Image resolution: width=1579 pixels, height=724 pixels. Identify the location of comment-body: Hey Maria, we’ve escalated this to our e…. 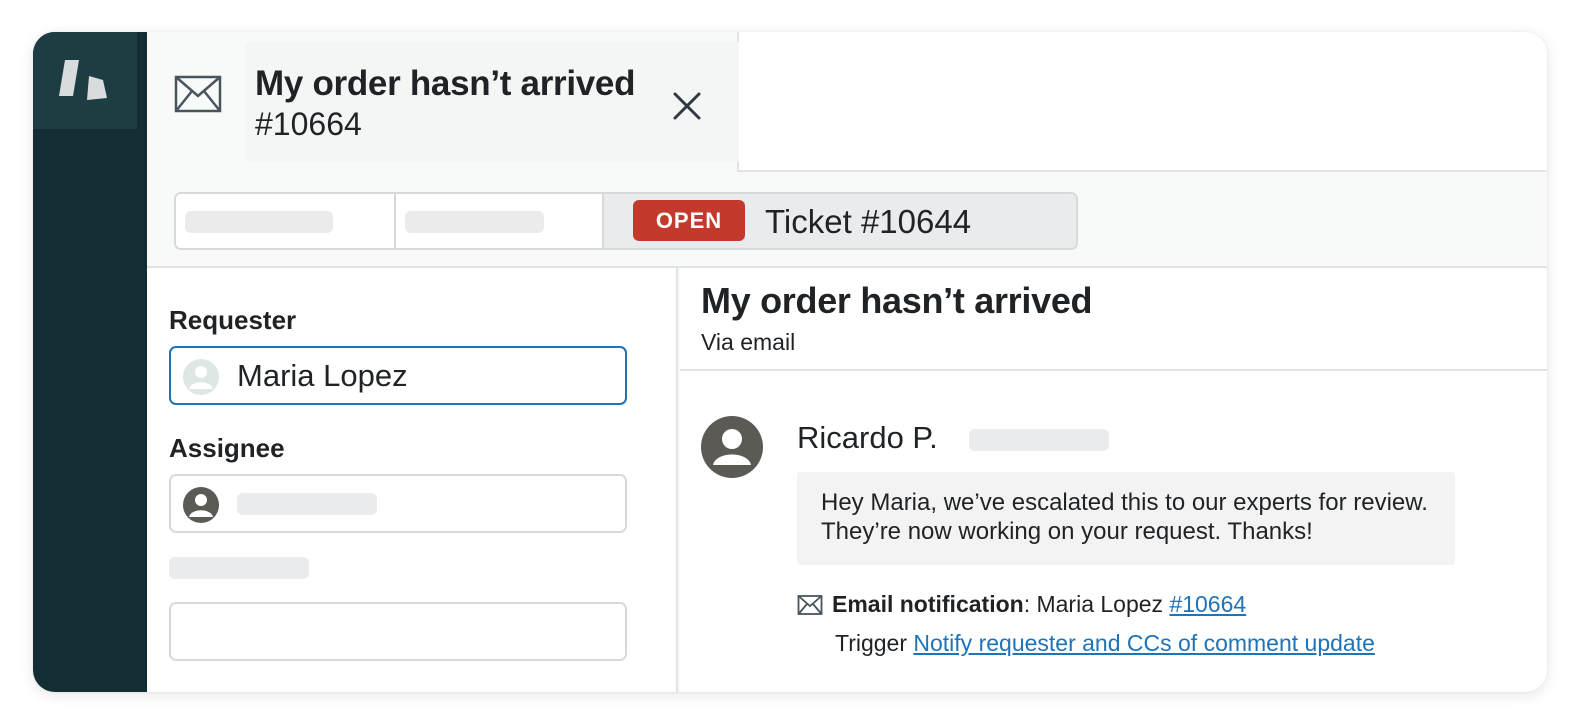
(1126, 518).